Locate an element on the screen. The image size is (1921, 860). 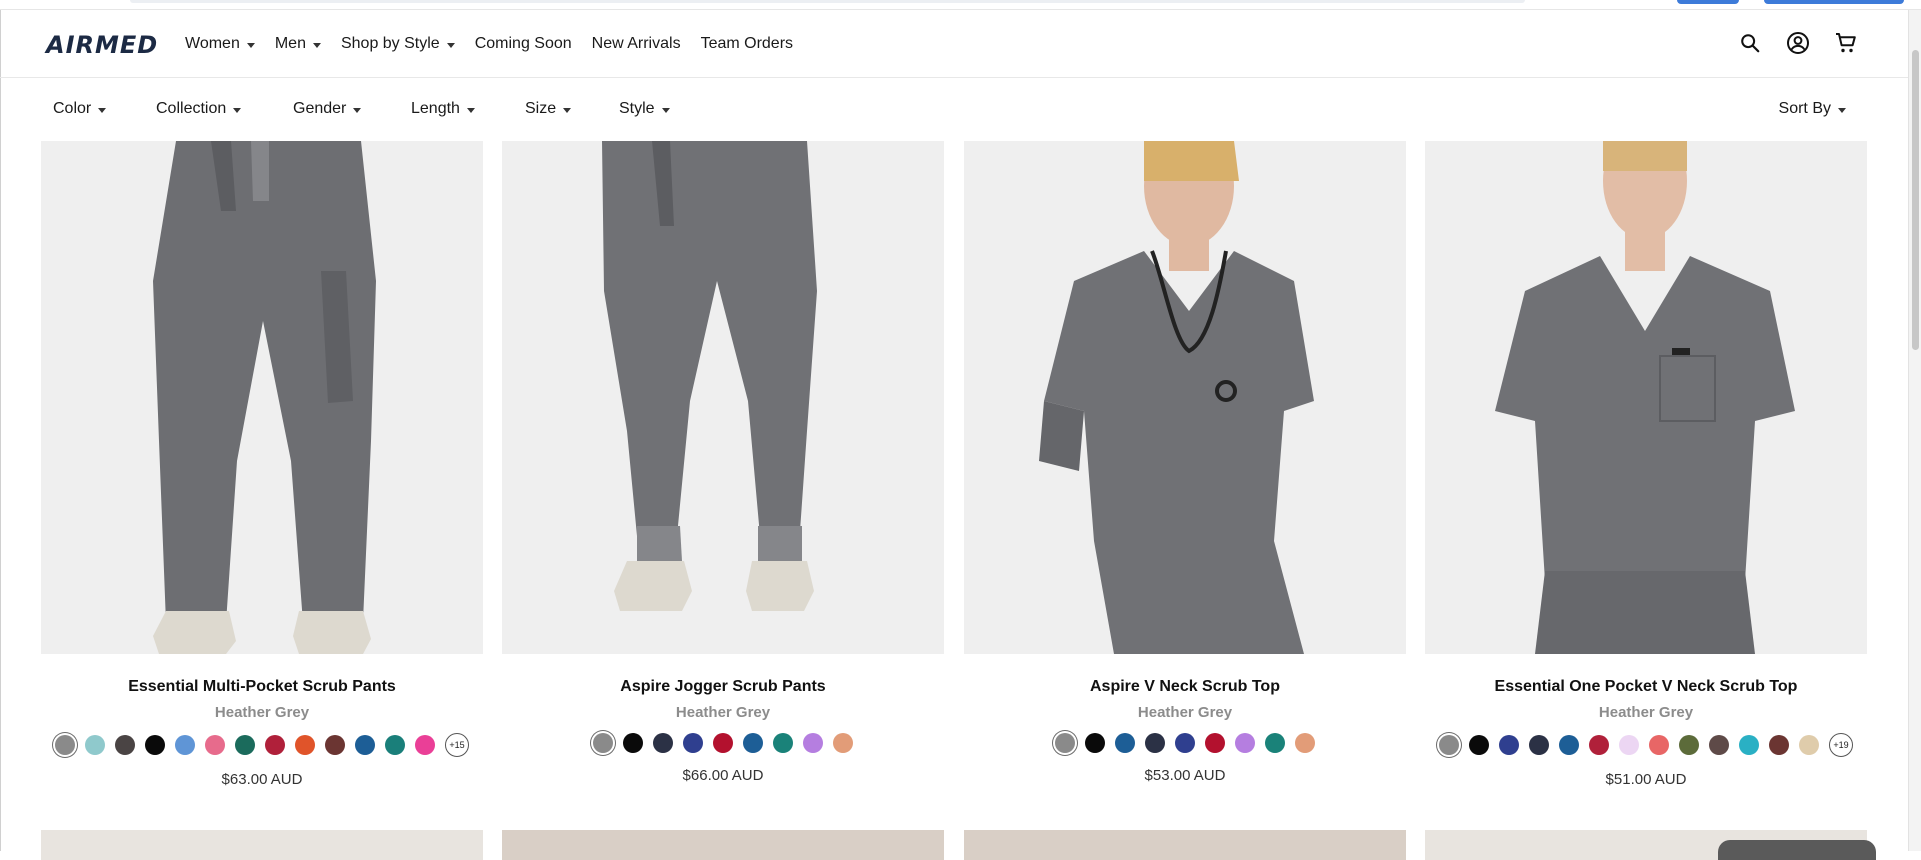
product-title: Essential Multi-Pocket Scrub Pants is located at coordinates (262, 687).